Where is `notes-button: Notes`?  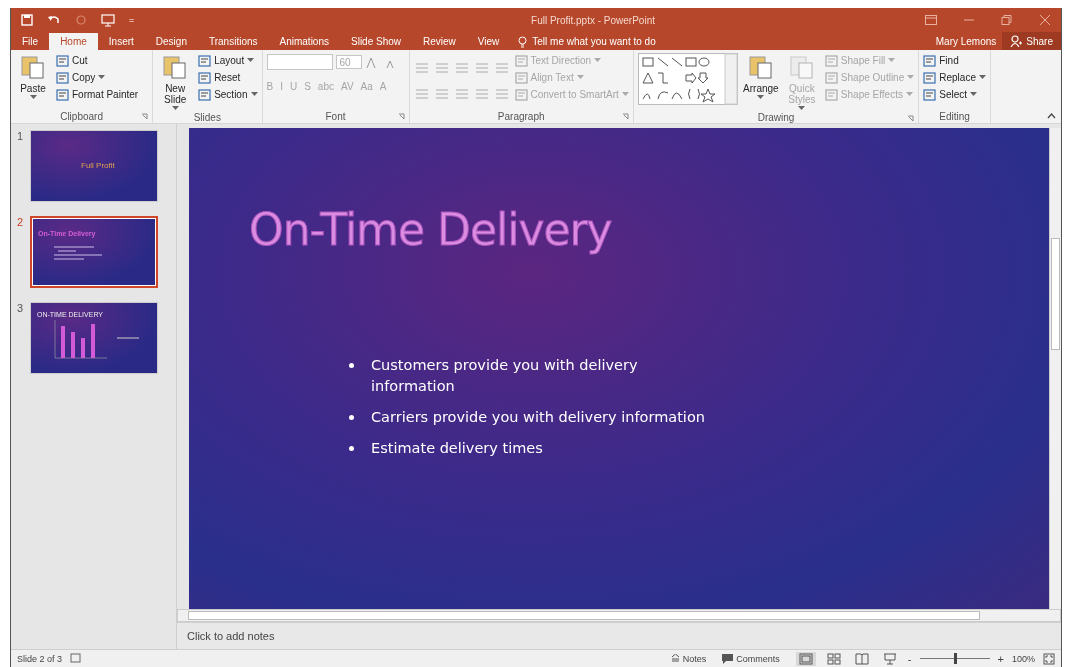 notes-button: Notes is located at coordinates (688, 658).